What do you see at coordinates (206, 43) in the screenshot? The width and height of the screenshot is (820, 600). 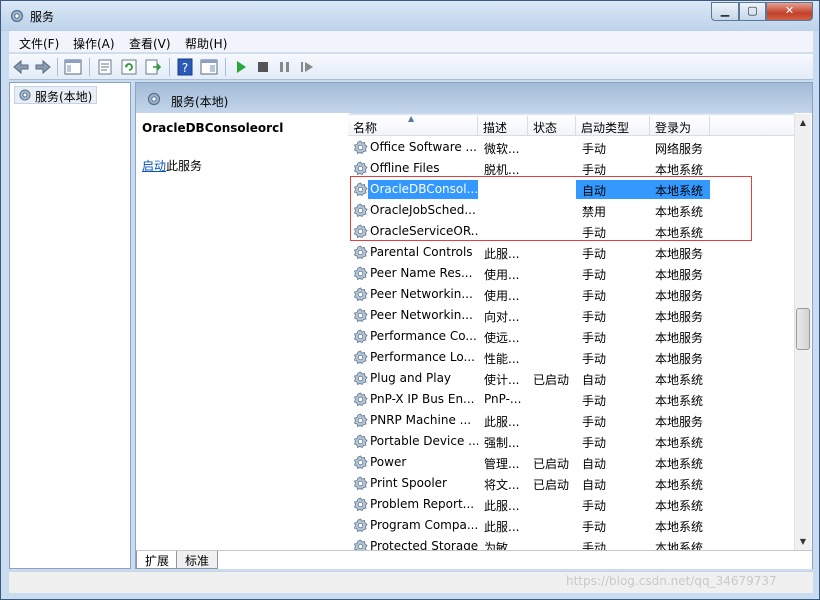 I see `menu-help: 帮助(H)` at bounding box center [206, 43].